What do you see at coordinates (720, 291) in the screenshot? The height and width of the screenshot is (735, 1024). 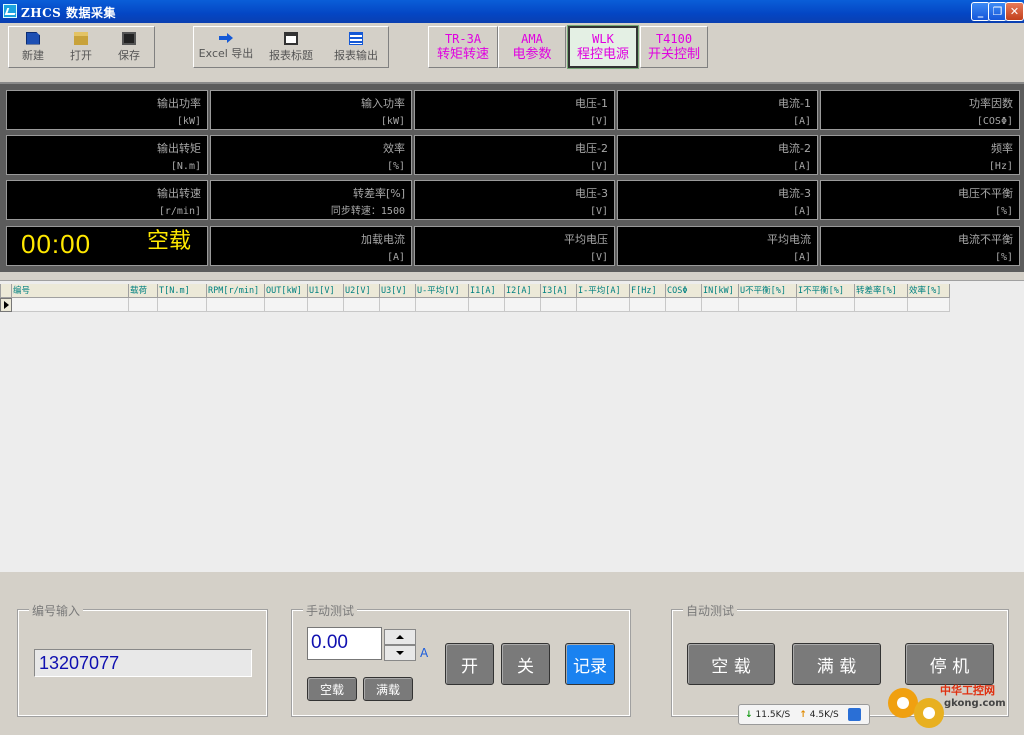 I see `grid-header-cell: IN[kW]` at bounding box center [720, 291].